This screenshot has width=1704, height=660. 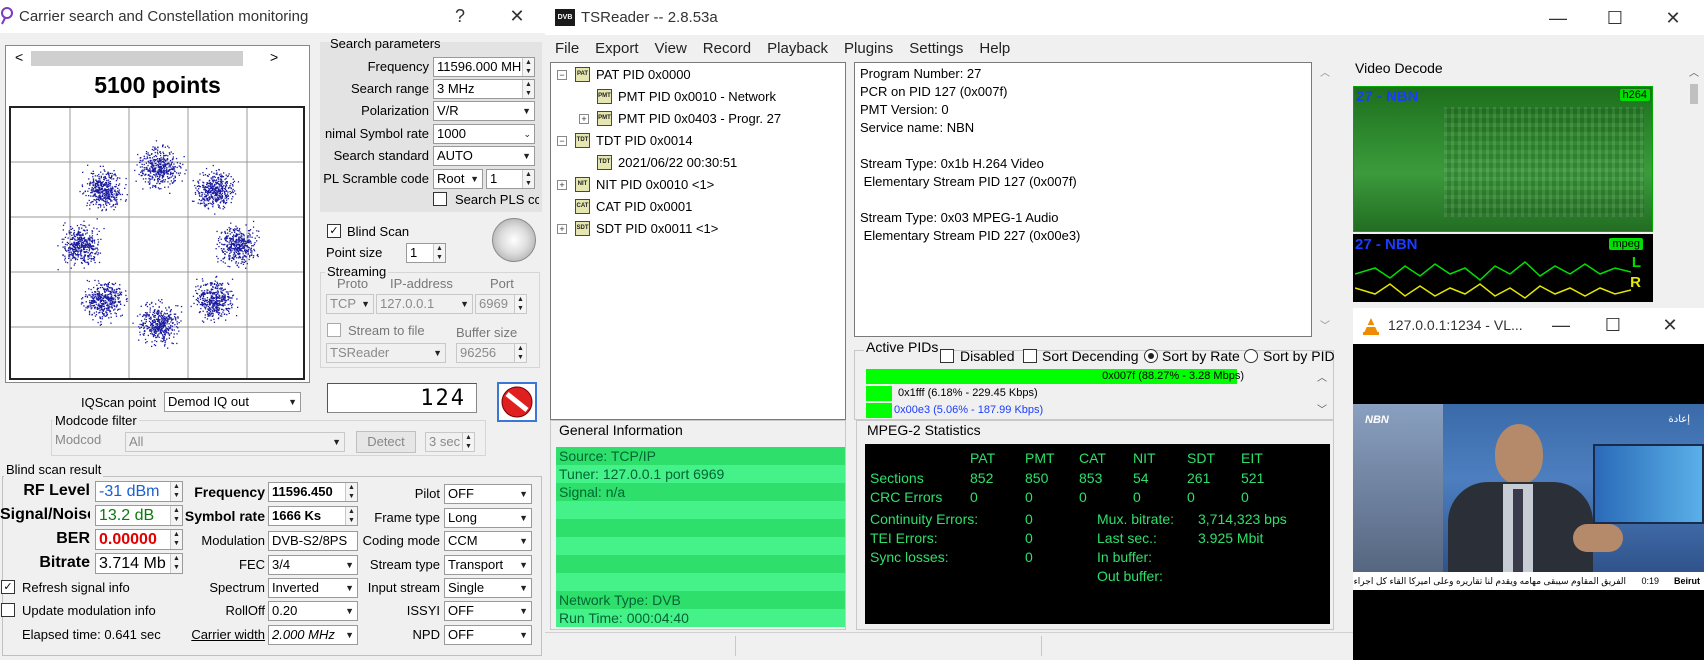 I want to click on info-scrollbar: ︿ ﹀, so click(x=1325, y=199).